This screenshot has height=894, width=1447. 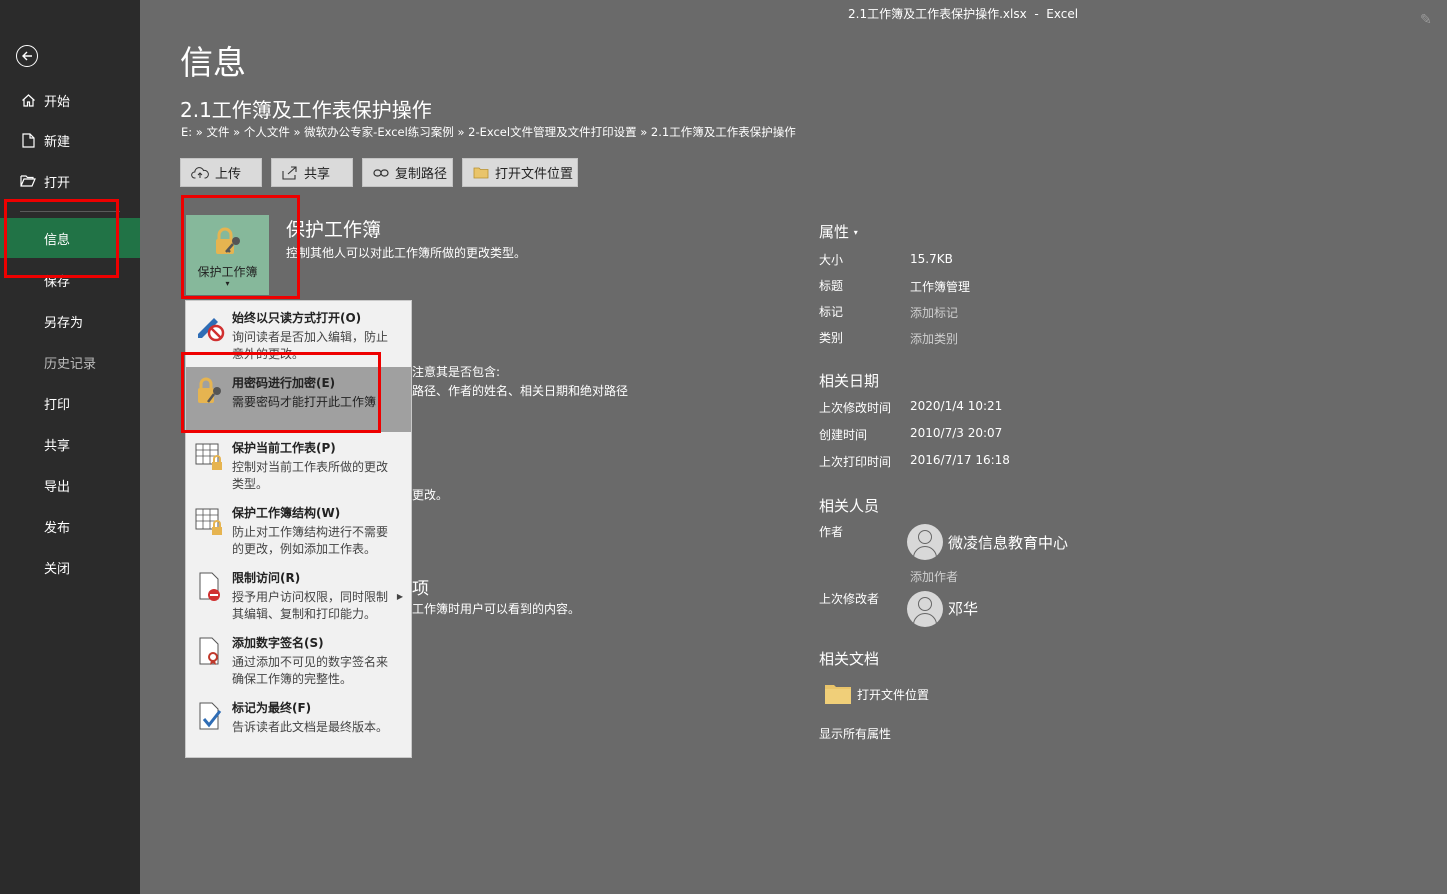 I want to click on menu-item-protect-sheet: 保护当前工作表(P) 控制对当前工作表所做的更改类型。, so click(x=298, y=464).